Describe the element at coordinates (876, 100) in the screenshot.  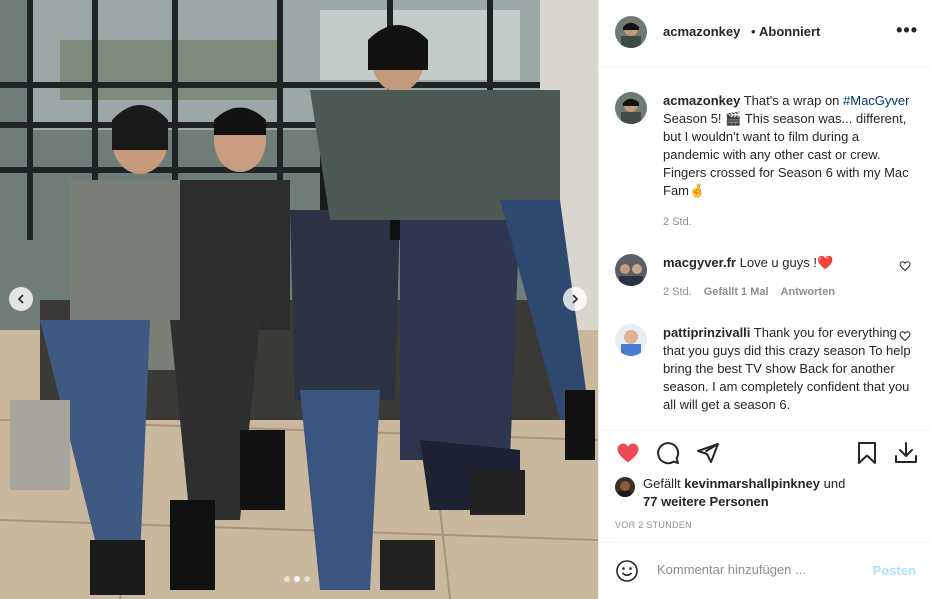
I see `hashtag-link: #MacGyver` at that location.